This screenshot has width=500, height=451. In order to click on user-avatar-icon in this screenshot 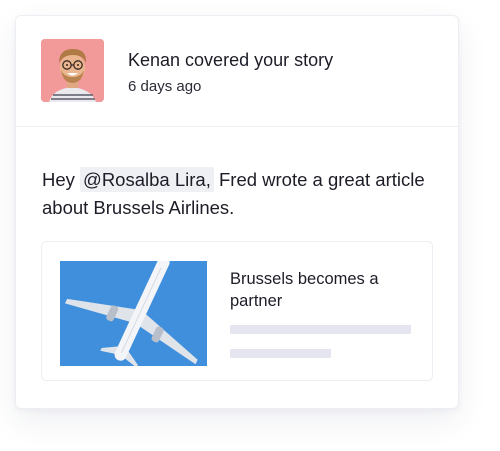, I will do `click(72, 70)`.